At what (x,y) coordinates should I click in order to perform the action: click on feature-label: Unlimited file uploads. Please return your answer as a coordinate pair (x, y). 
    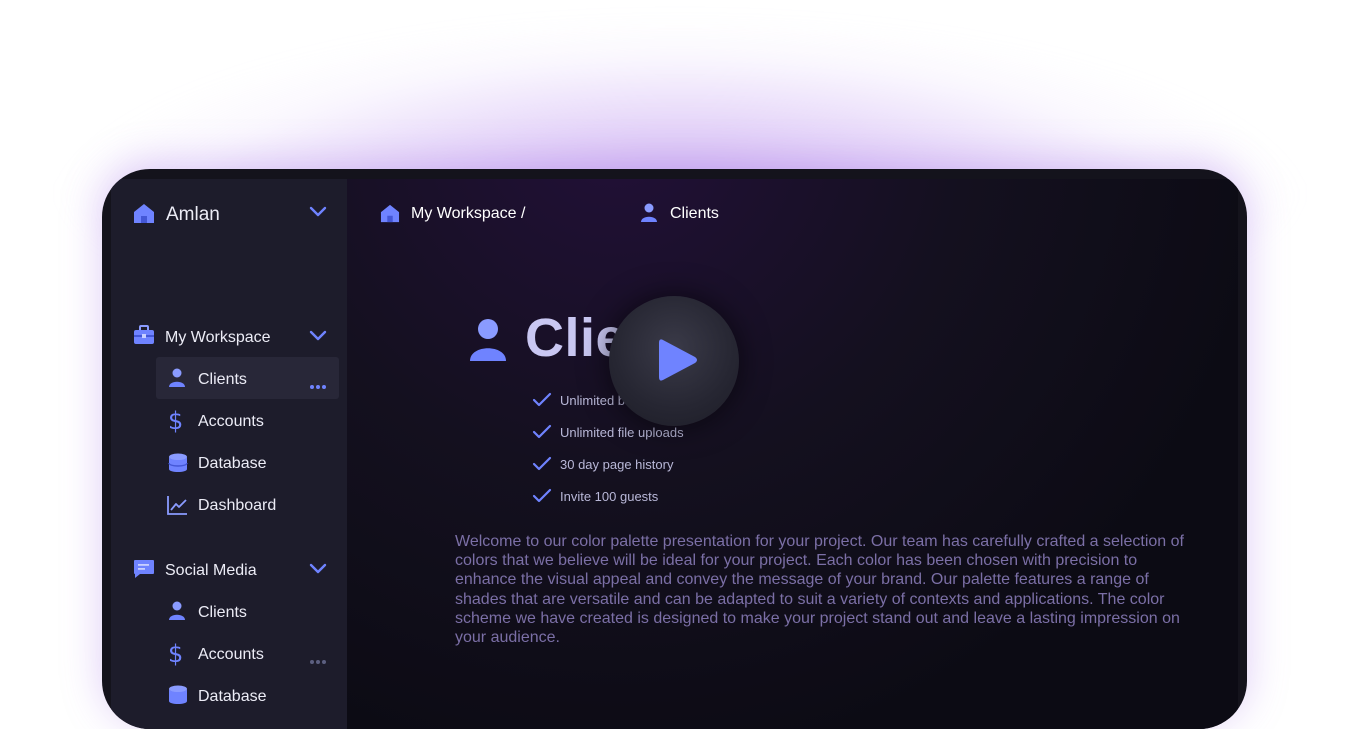
    Looking at the image, I should click on (622, 432).